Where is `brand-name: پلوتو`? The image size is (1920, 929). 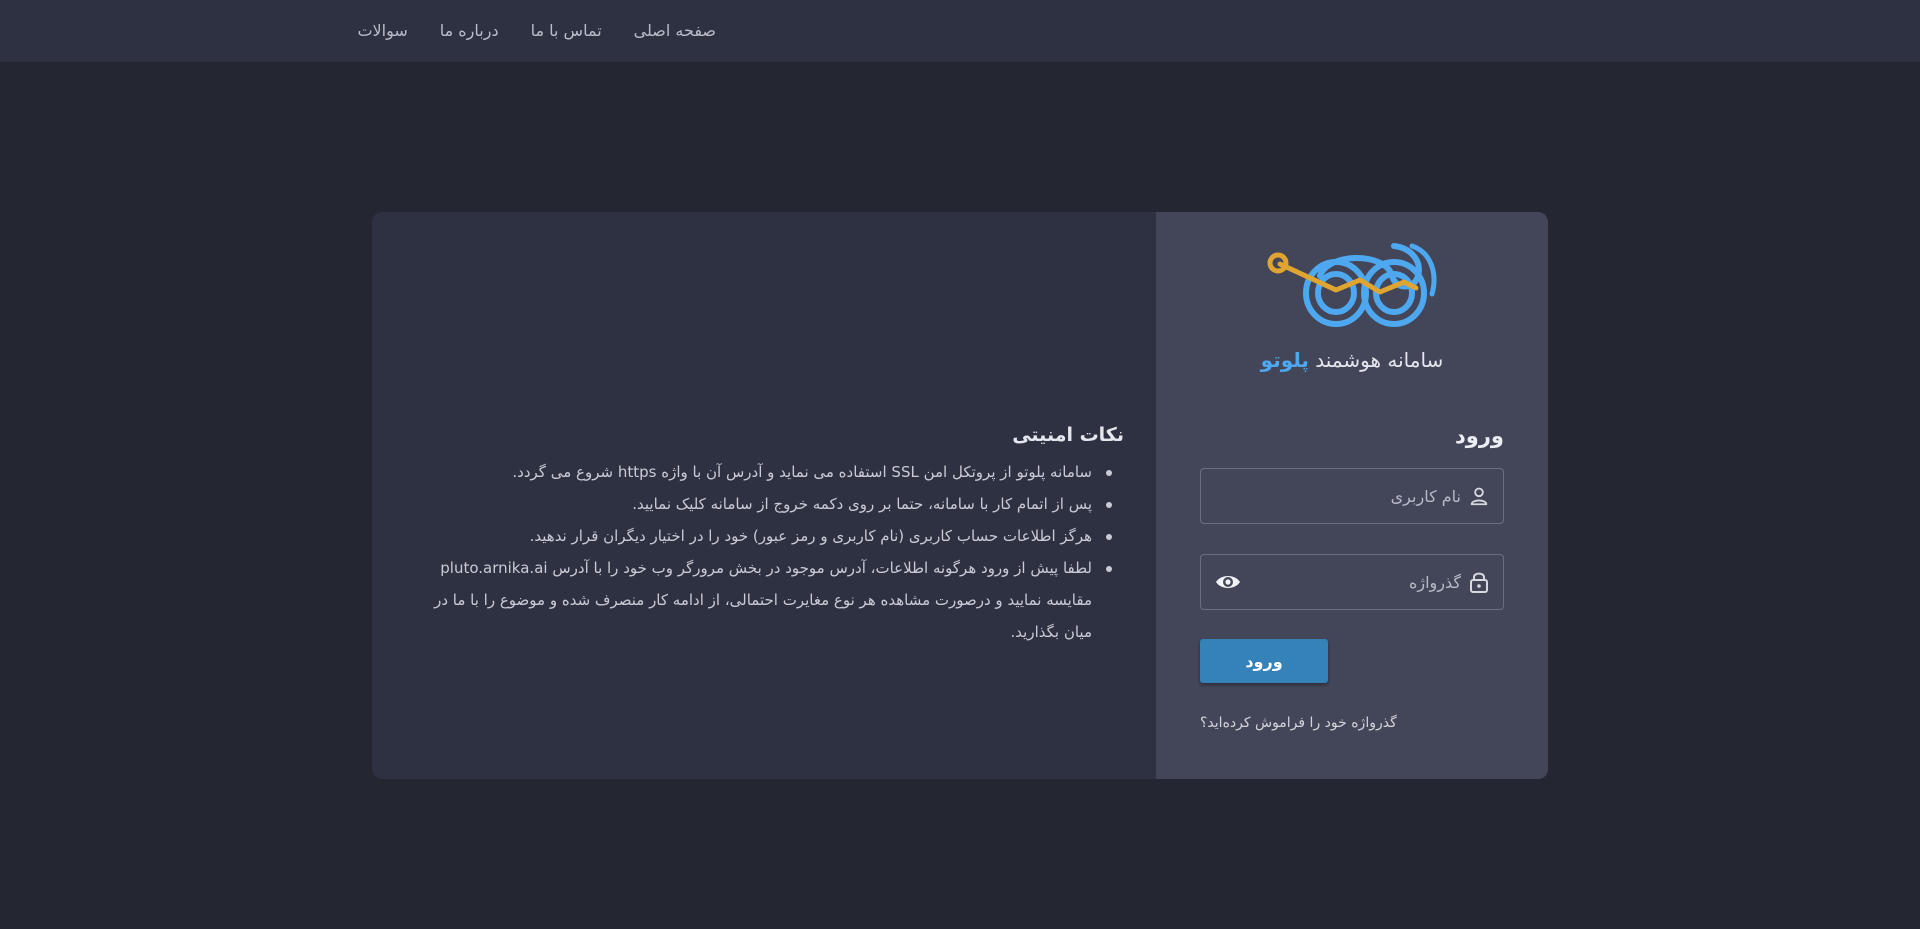 brand-name: پلوتو is located at coordinates (1284, 360).